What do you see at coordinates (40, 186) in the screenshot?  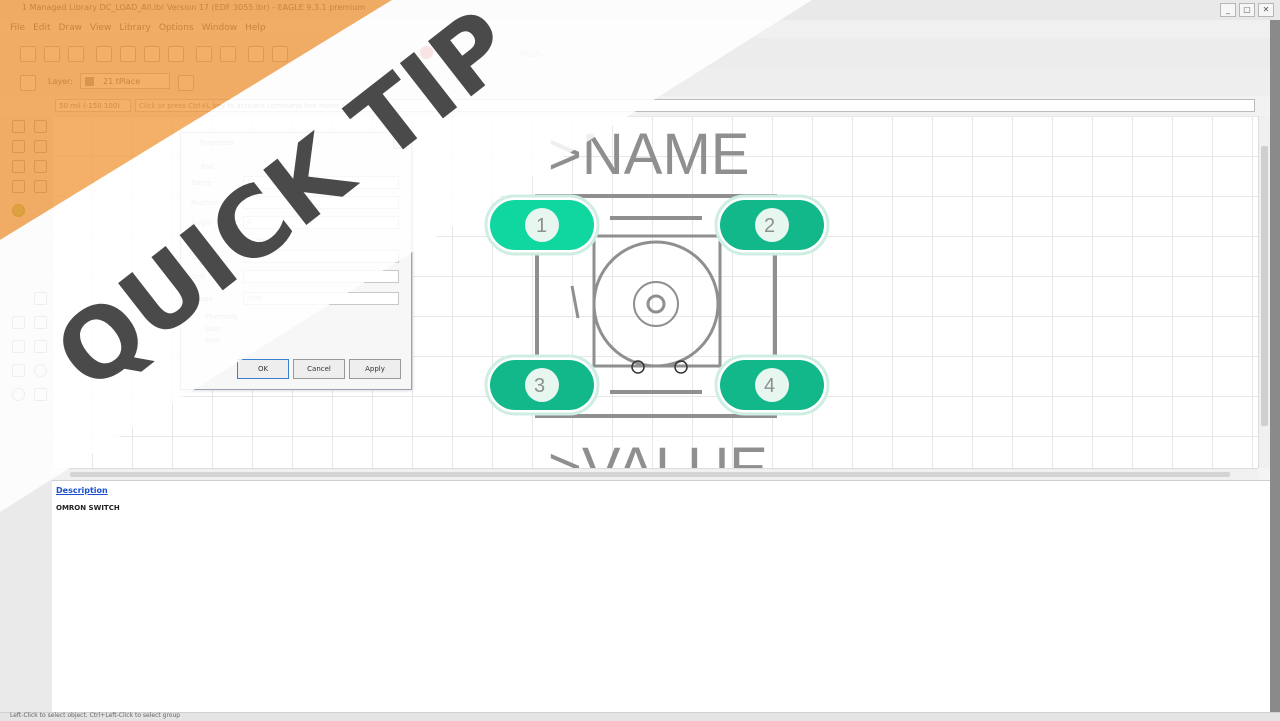 I see `mirror-icon` at bounding box center [40, 186].